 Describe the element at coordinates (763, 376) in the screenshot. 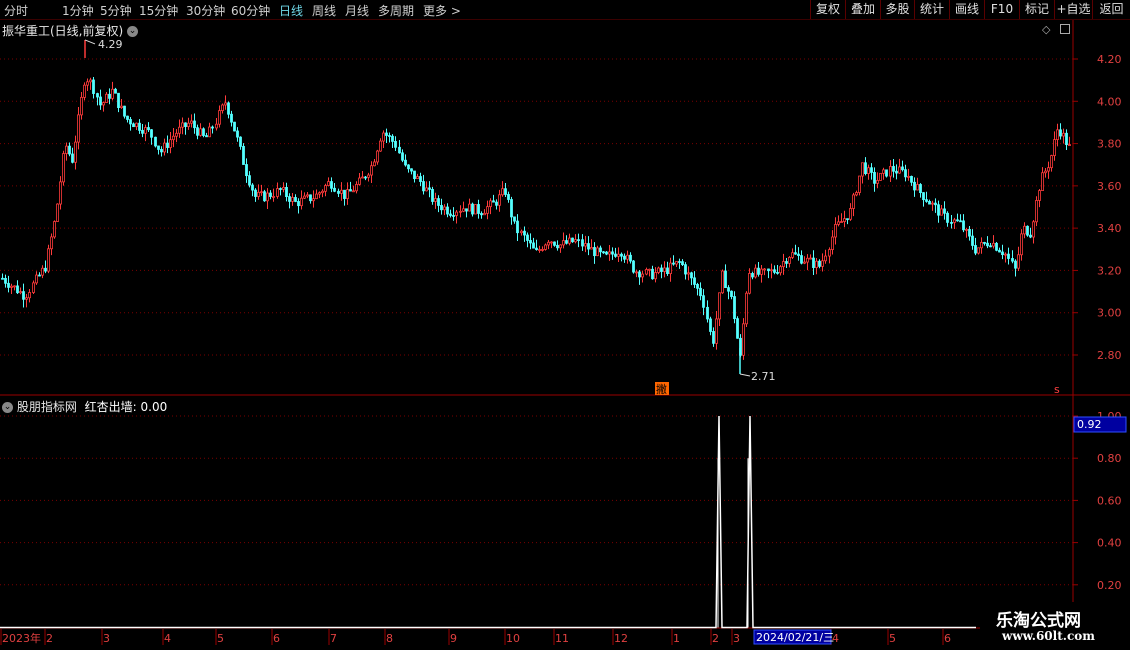

I see `low-price-label: 2.71` at that location.